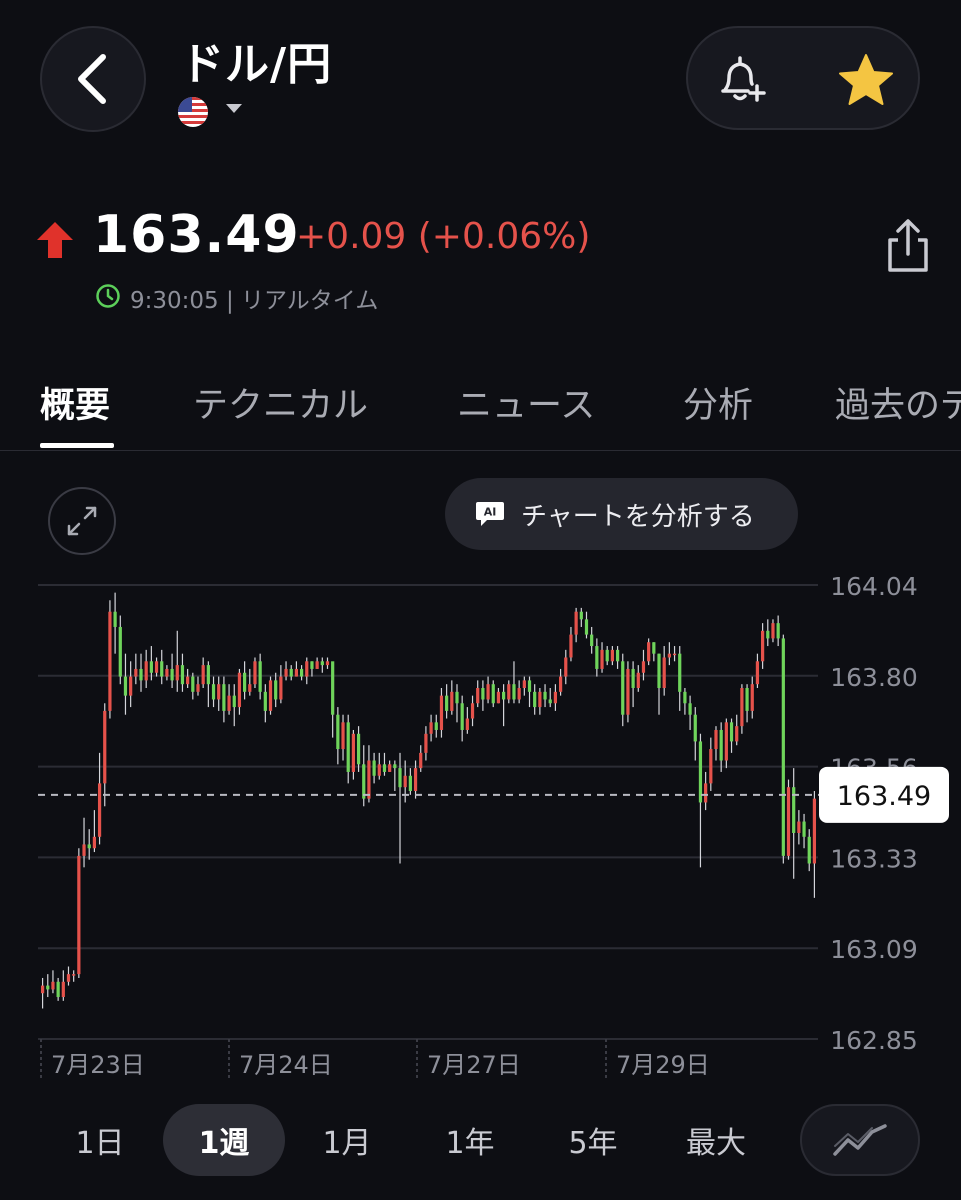 Image resolution: width=961 pixels, height=1200 pixels. What do you see at coordinates (347, 1140) in the screenshot?
I see `range-1m: 1月` at bounding box center [347, 1140].